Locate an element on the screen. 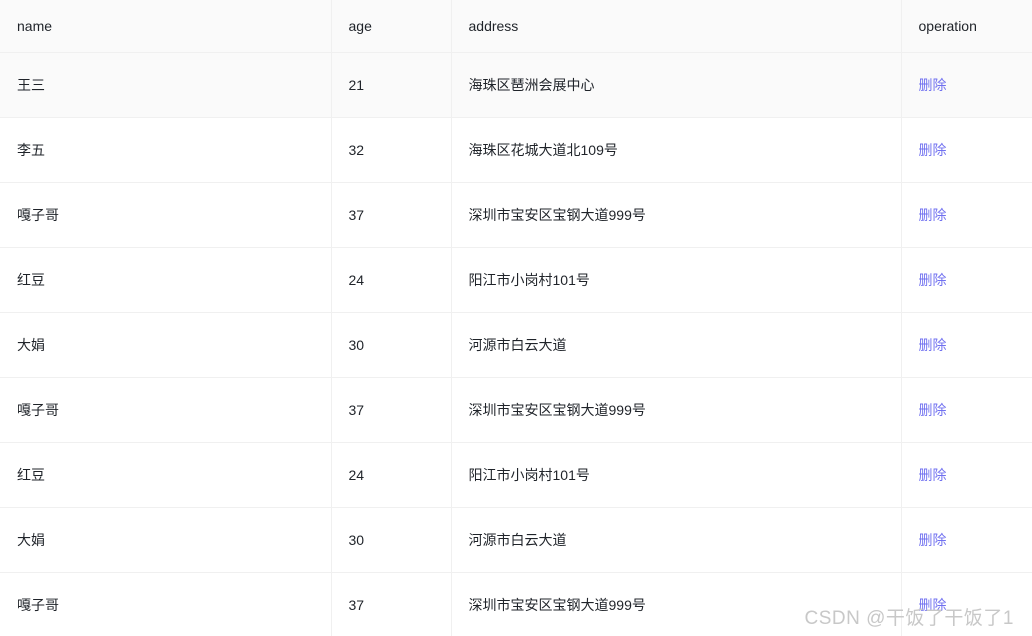  cell-name: 李五 is located at coordinates (166, 150).